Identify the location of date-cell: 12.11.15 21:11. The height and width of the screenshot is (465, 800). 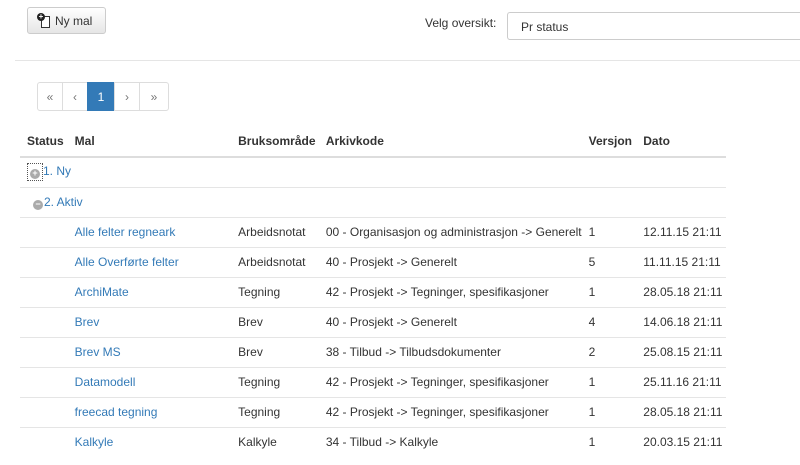
(681, 231).